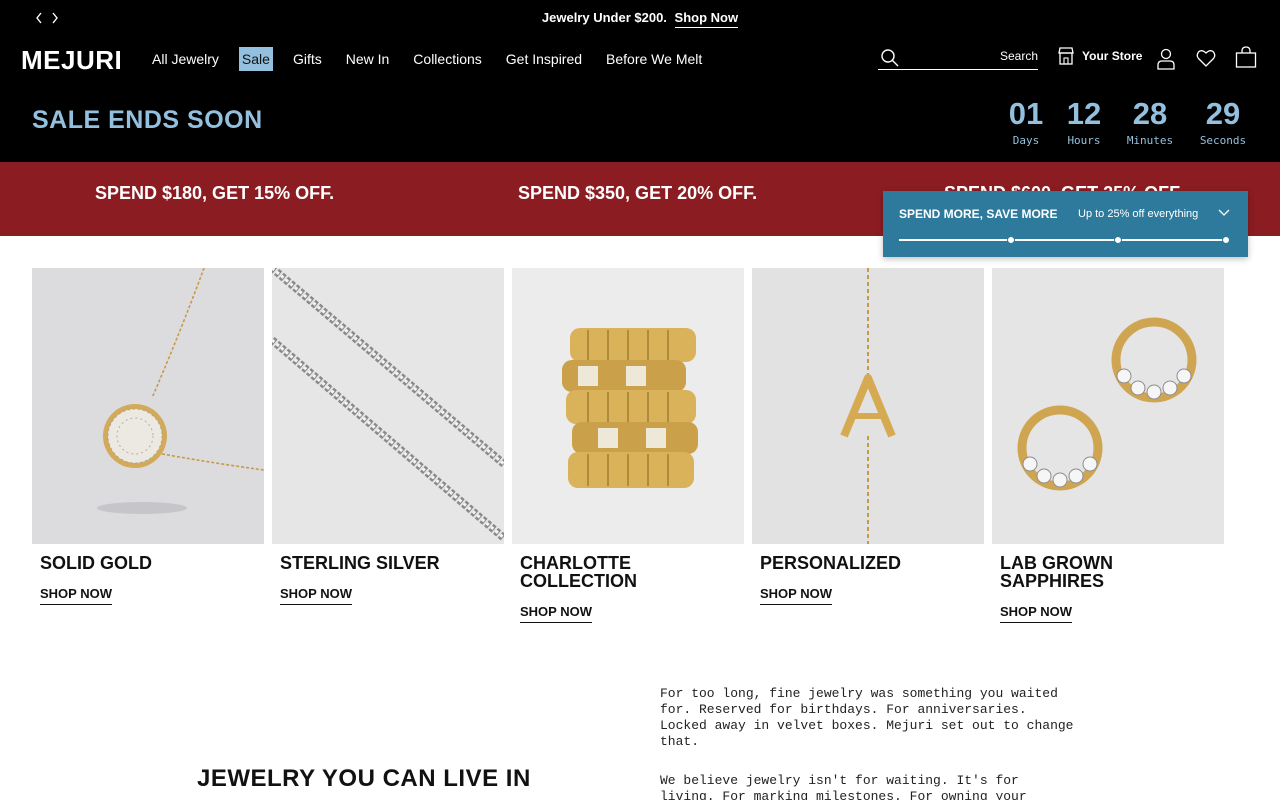 This screenshot has width=1280, height=800. Describe the element at coordinates (148, 406) in the screenshot. I see `category-image-solid-gold` at that location.